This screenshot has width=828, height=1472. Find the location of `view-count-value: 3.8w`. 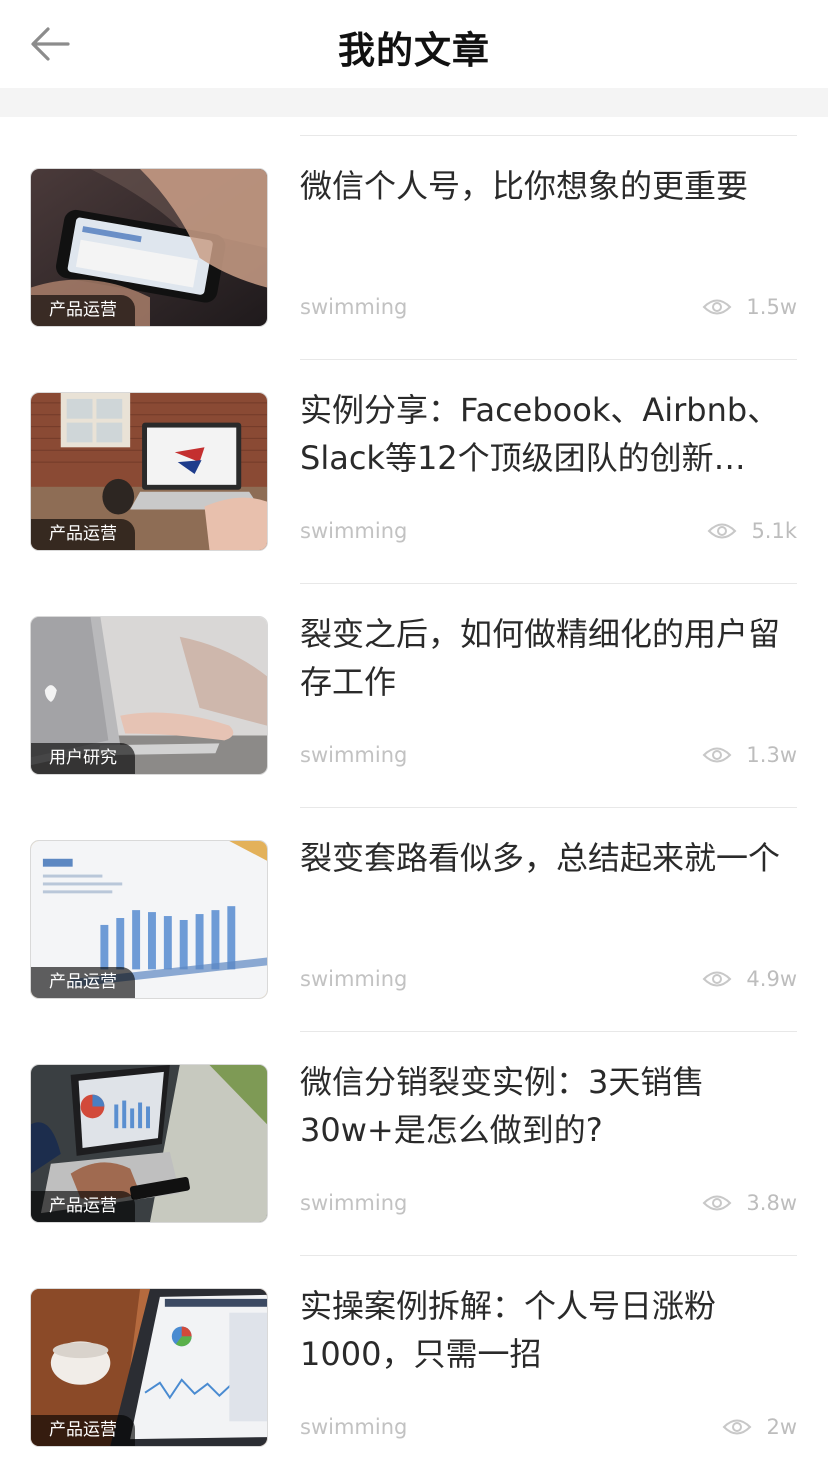

view-count-value: 3.8w is located at coordinates (771, 1203).